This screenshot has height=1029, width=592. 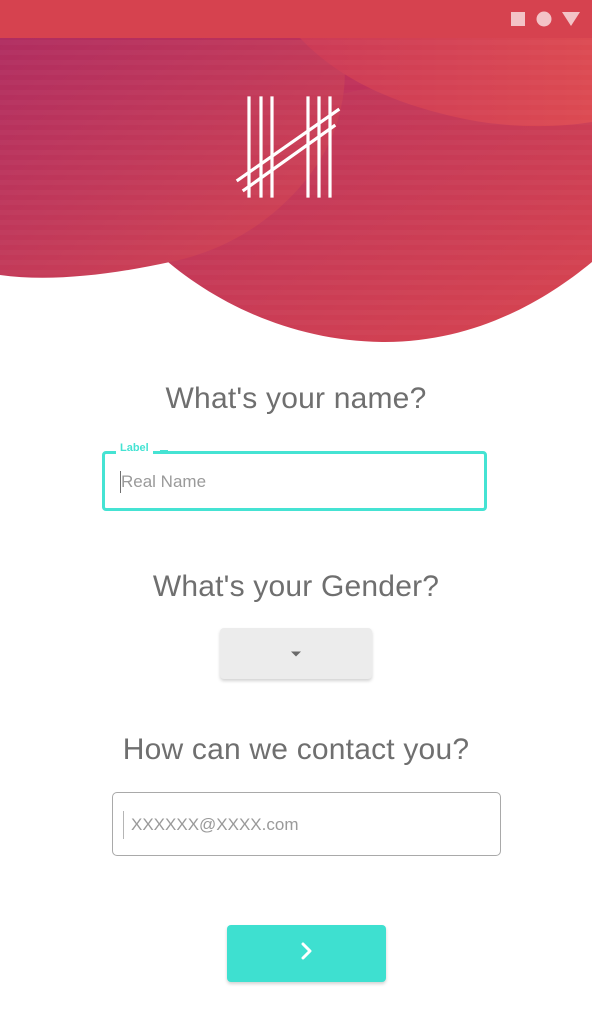 What do you see at coordinates (288, 147) in the screenshot?
I see `tally-marks-logo-icon` at bounding box center [288, 147].